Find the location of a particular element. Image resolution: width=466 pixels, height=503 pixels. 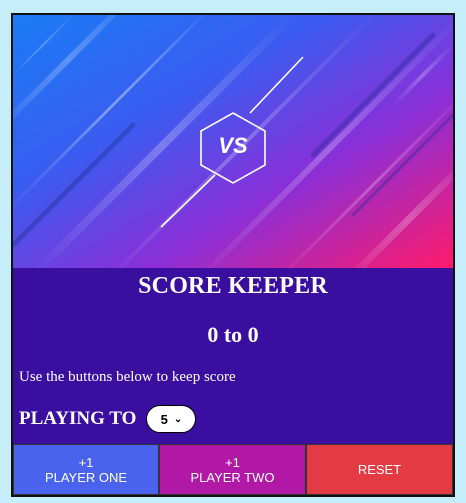

winning-score-value: 5 is located at coordinates (164, 419).